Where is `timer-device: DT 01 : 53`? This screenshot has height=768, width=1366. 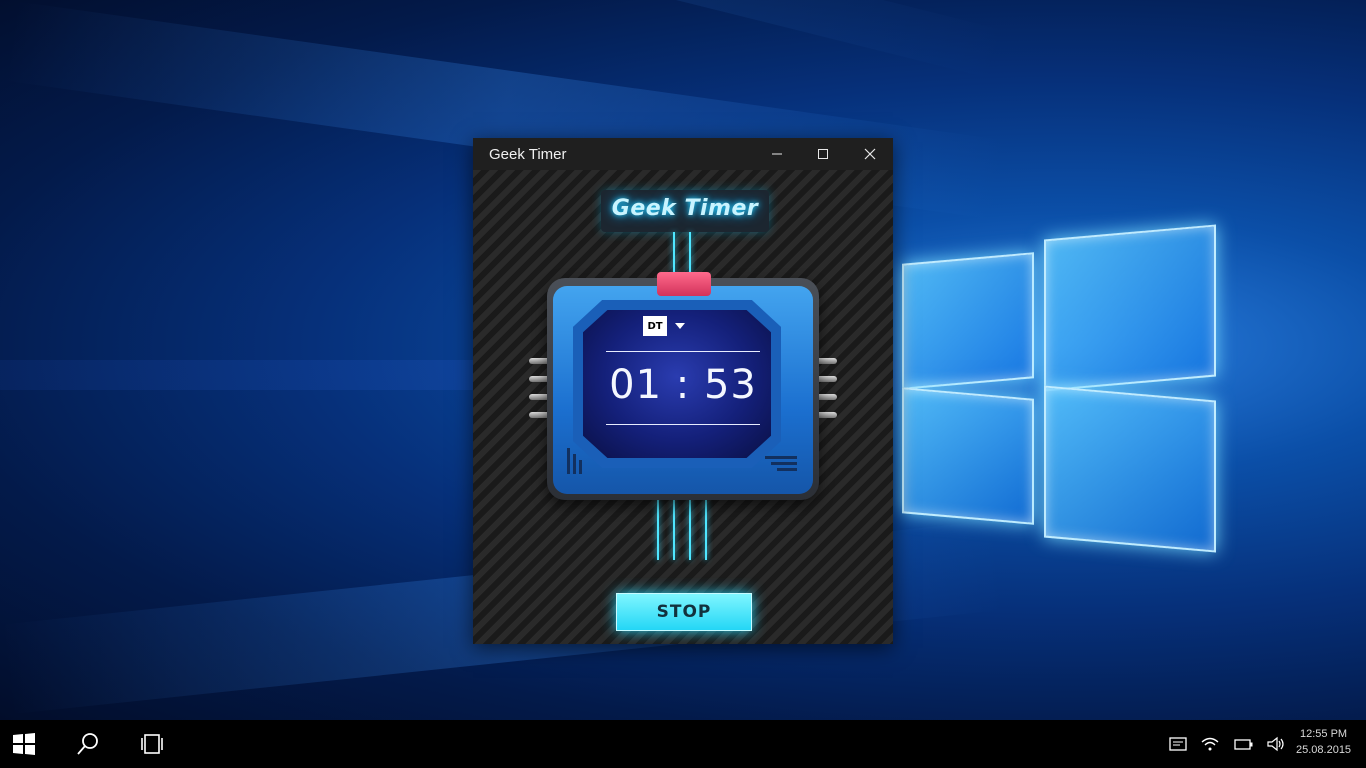
timer-device: DT 01 : 53 is located at coordinates (683, 386).